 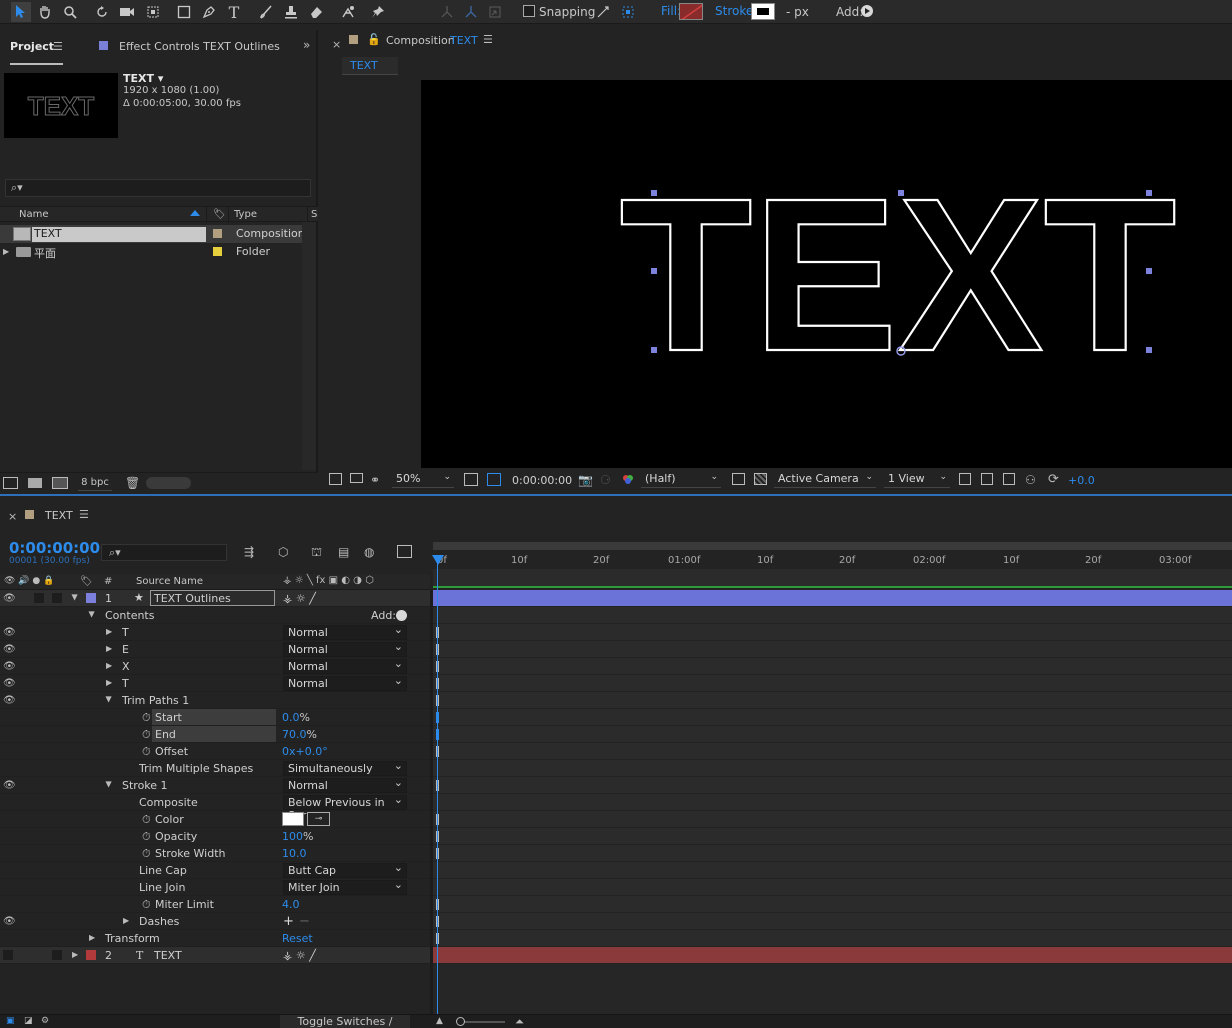 What do you see at coordinates (164, 552) in the screenshot?
I see `timeline-search-input: ⌕▾` at bounding box center [164, 552].